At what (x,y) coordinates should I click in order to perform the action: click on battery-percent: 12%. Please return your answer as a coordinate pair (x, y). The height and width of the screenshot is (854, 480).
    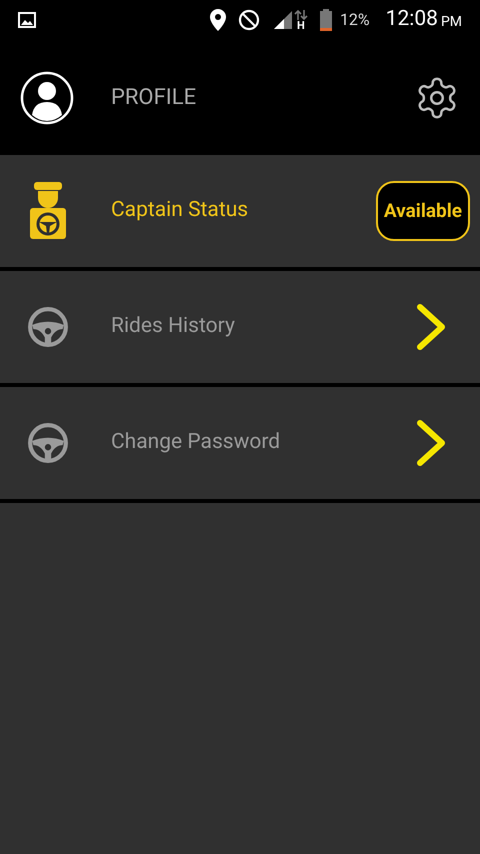
    Looking at the image, I should click on (355, 20).